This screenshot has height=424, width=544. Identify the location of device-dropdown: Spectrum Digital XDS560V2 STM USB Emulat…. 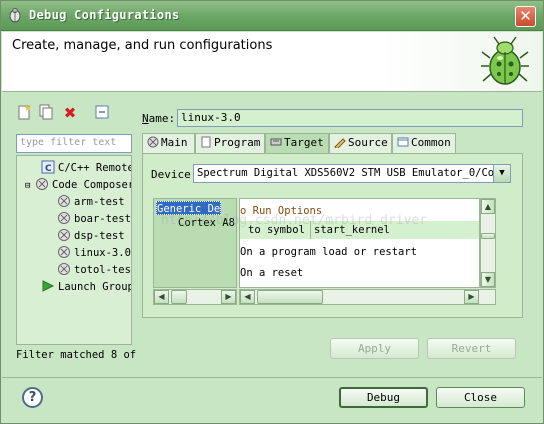
(352, 173).